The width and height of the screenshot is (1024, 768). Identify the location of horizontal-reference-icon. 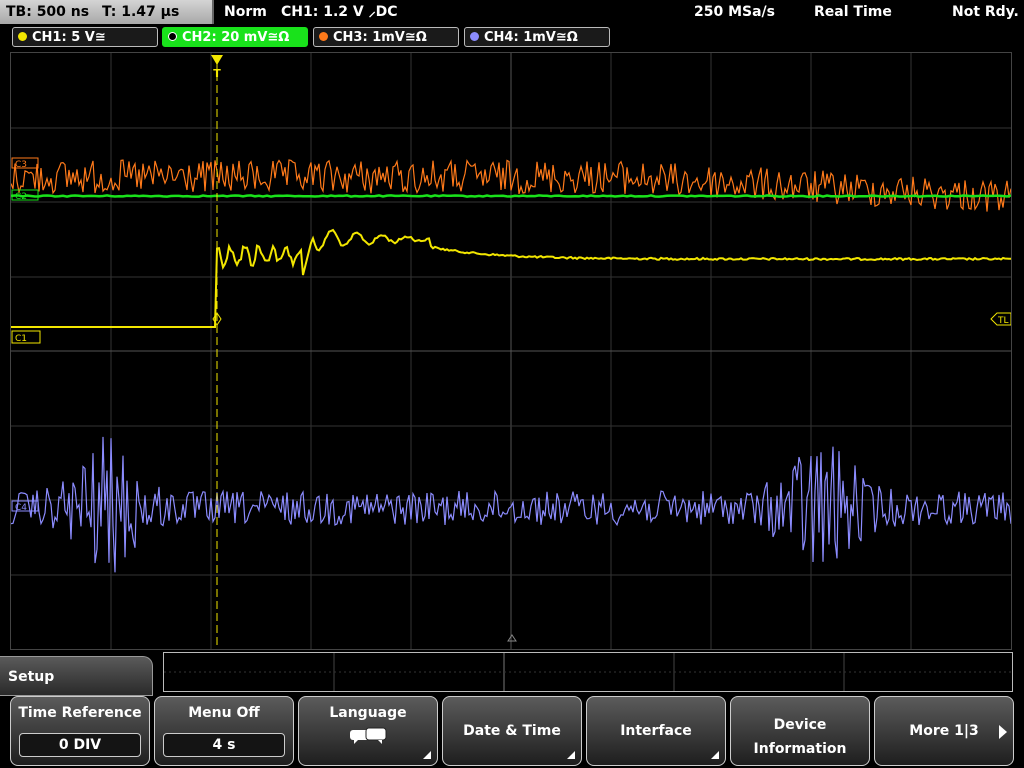
(512, 638).